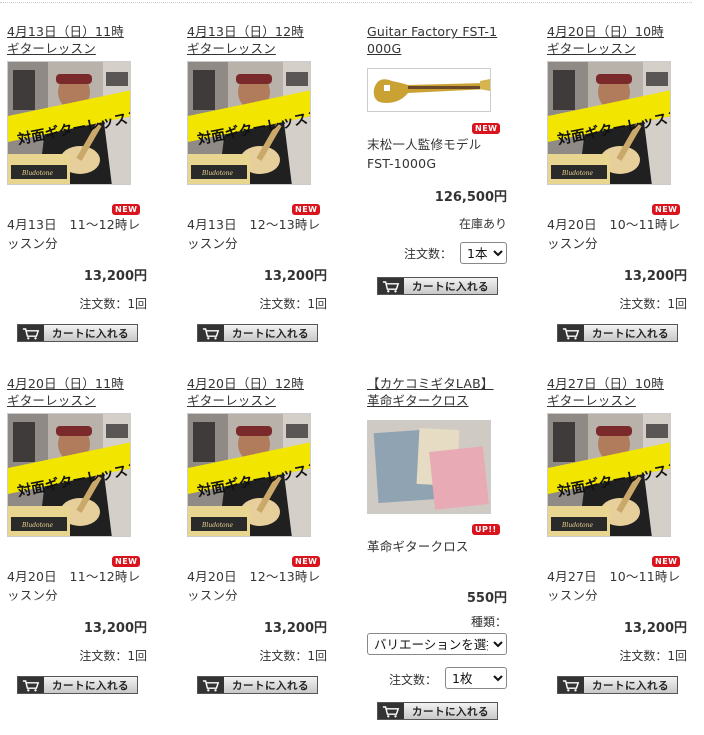  Describe the element at coordinates (486, 598) in the screenshot. I see `product-price: 550円` at that location.